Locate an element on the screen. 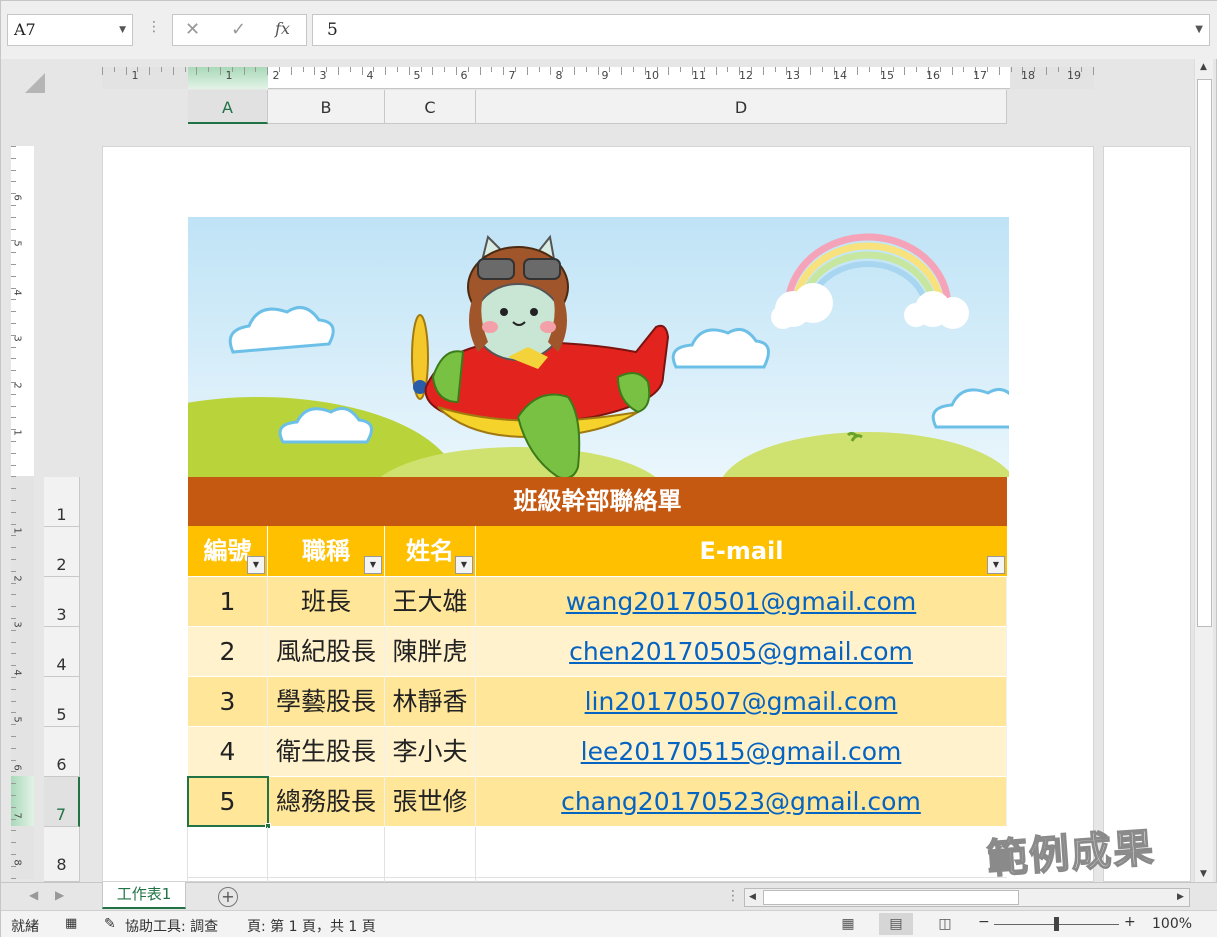 This screenshot has height=937, width=1217. cell-number: 2 is located at coordinates (228, 652).